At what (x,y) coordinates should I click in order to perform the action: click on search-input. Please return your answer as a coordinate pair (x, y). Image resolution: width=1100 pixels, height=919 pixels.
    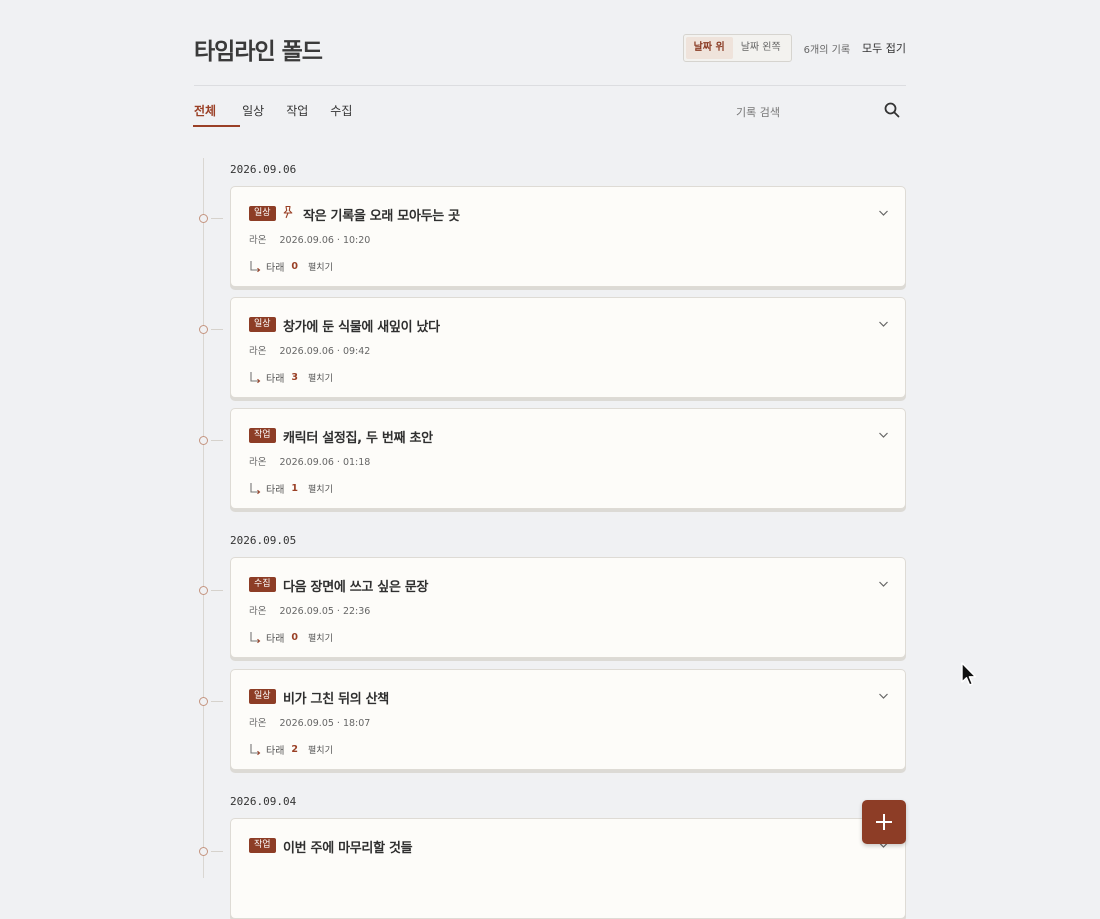
    Looking at the image, I should click on (801, 112).